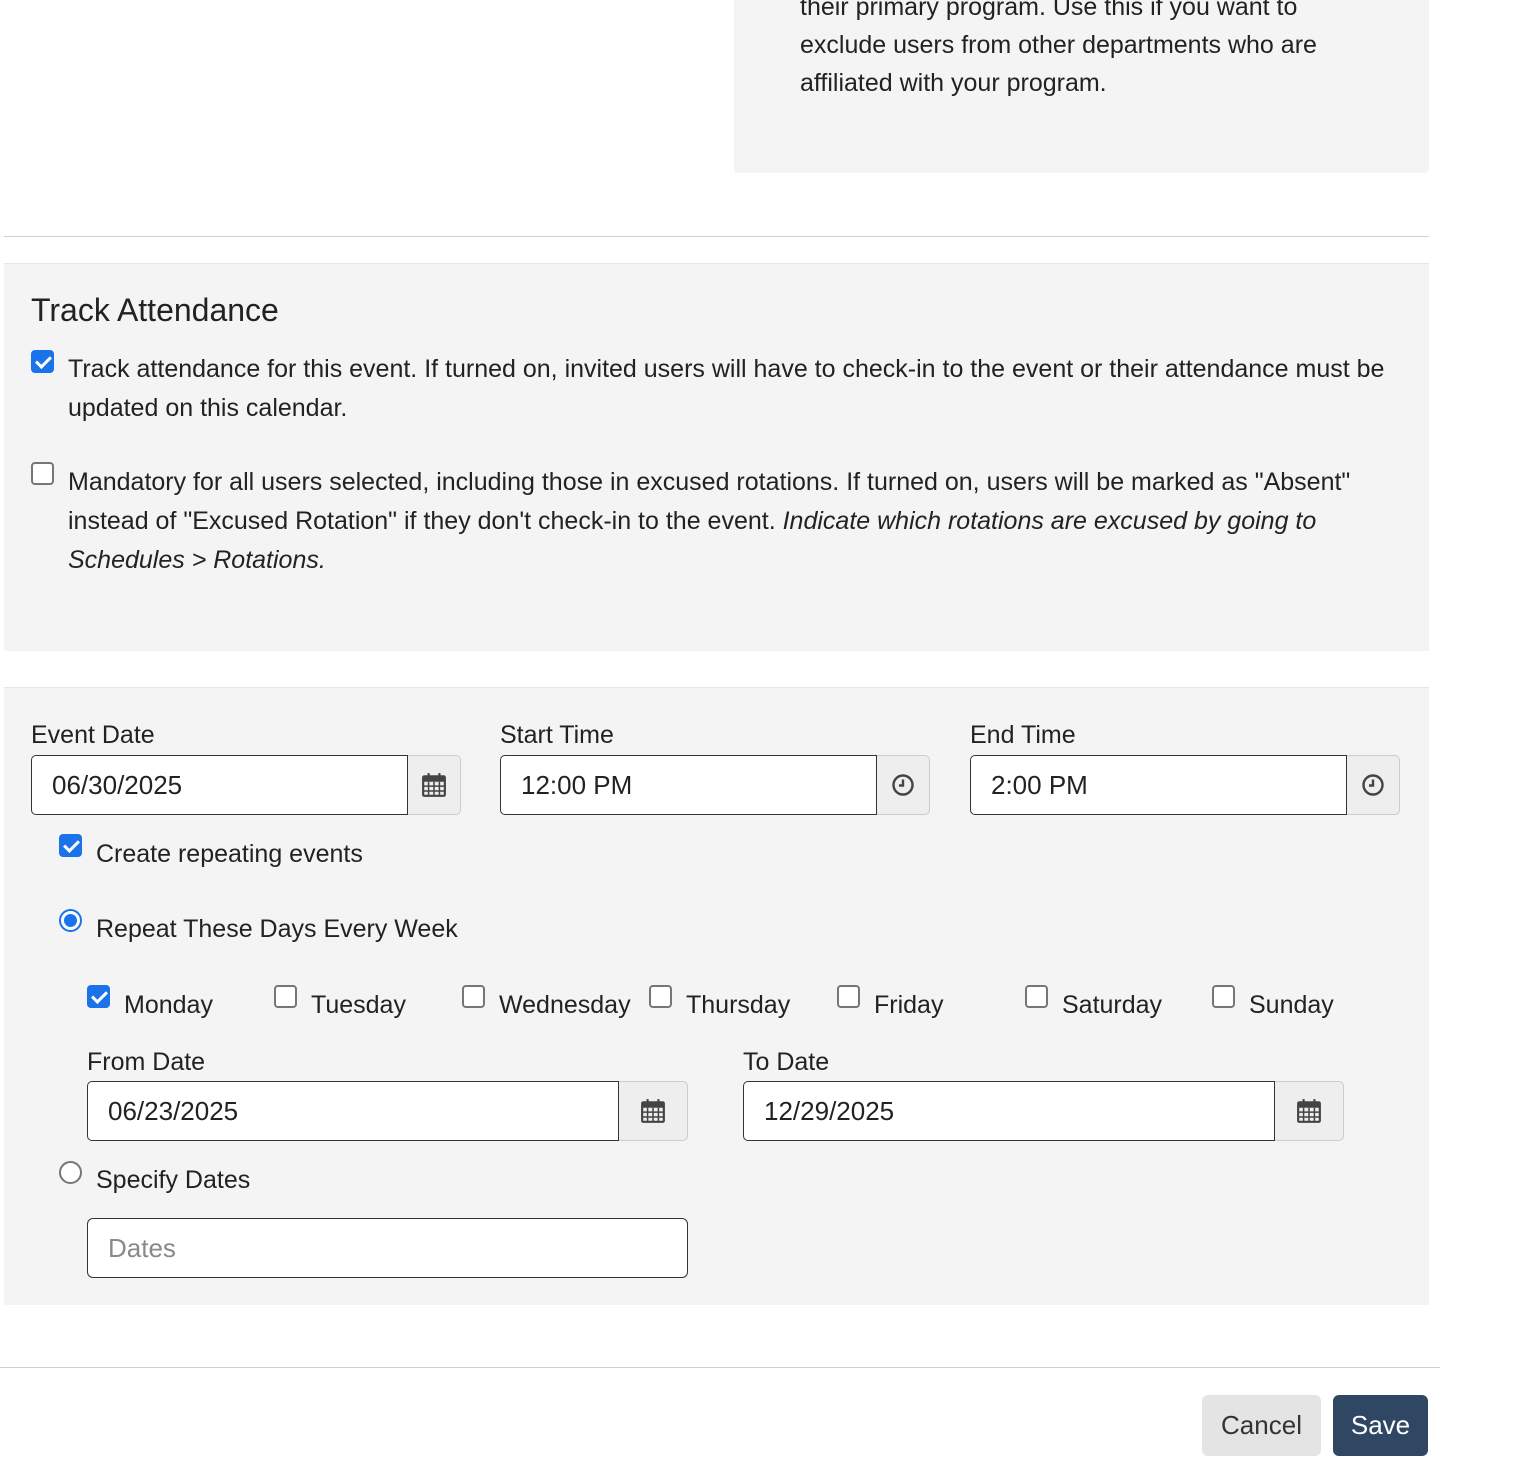 Image resolution: width=1520 pixels, height=1482 pixels. I want to click on day-checkbox-thursday, so click(660, 996).